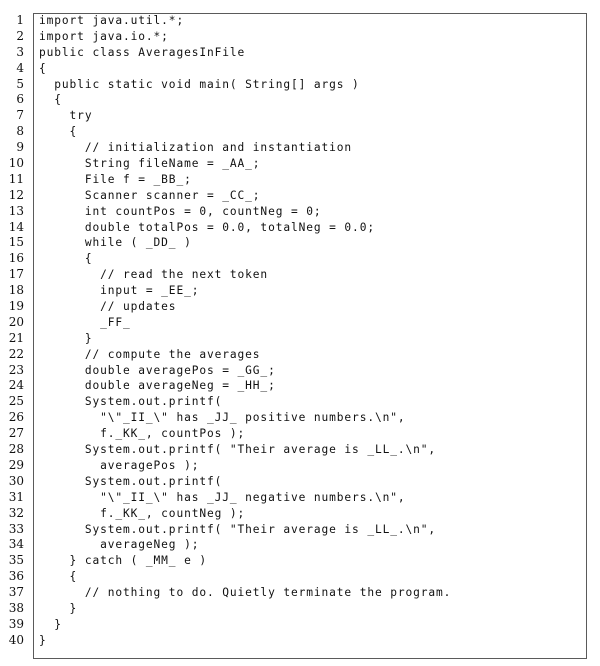 This screenshot has width=600, height=666. Describe the element at coordinates (20, 115) in the screenshot. I see `line-number: 7` at that location.